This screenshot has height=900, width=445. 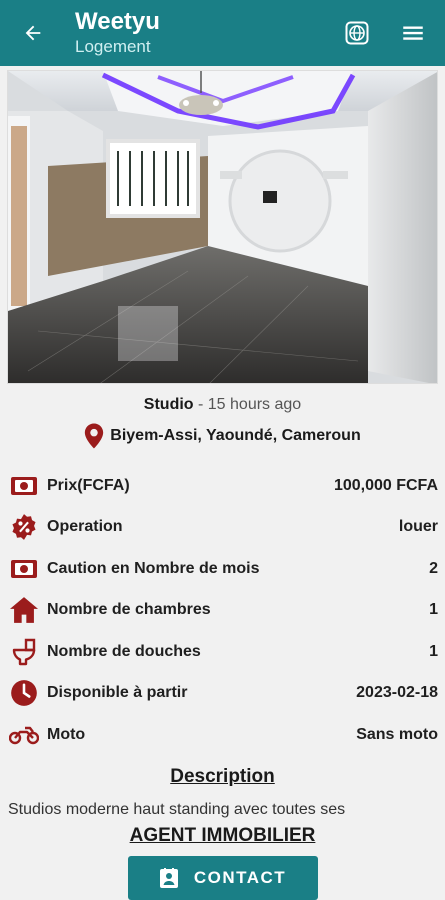 What do you see at coordinates (24, 693) in the screenshot?
I see `clock-icon` at bounding box center [24, 693].